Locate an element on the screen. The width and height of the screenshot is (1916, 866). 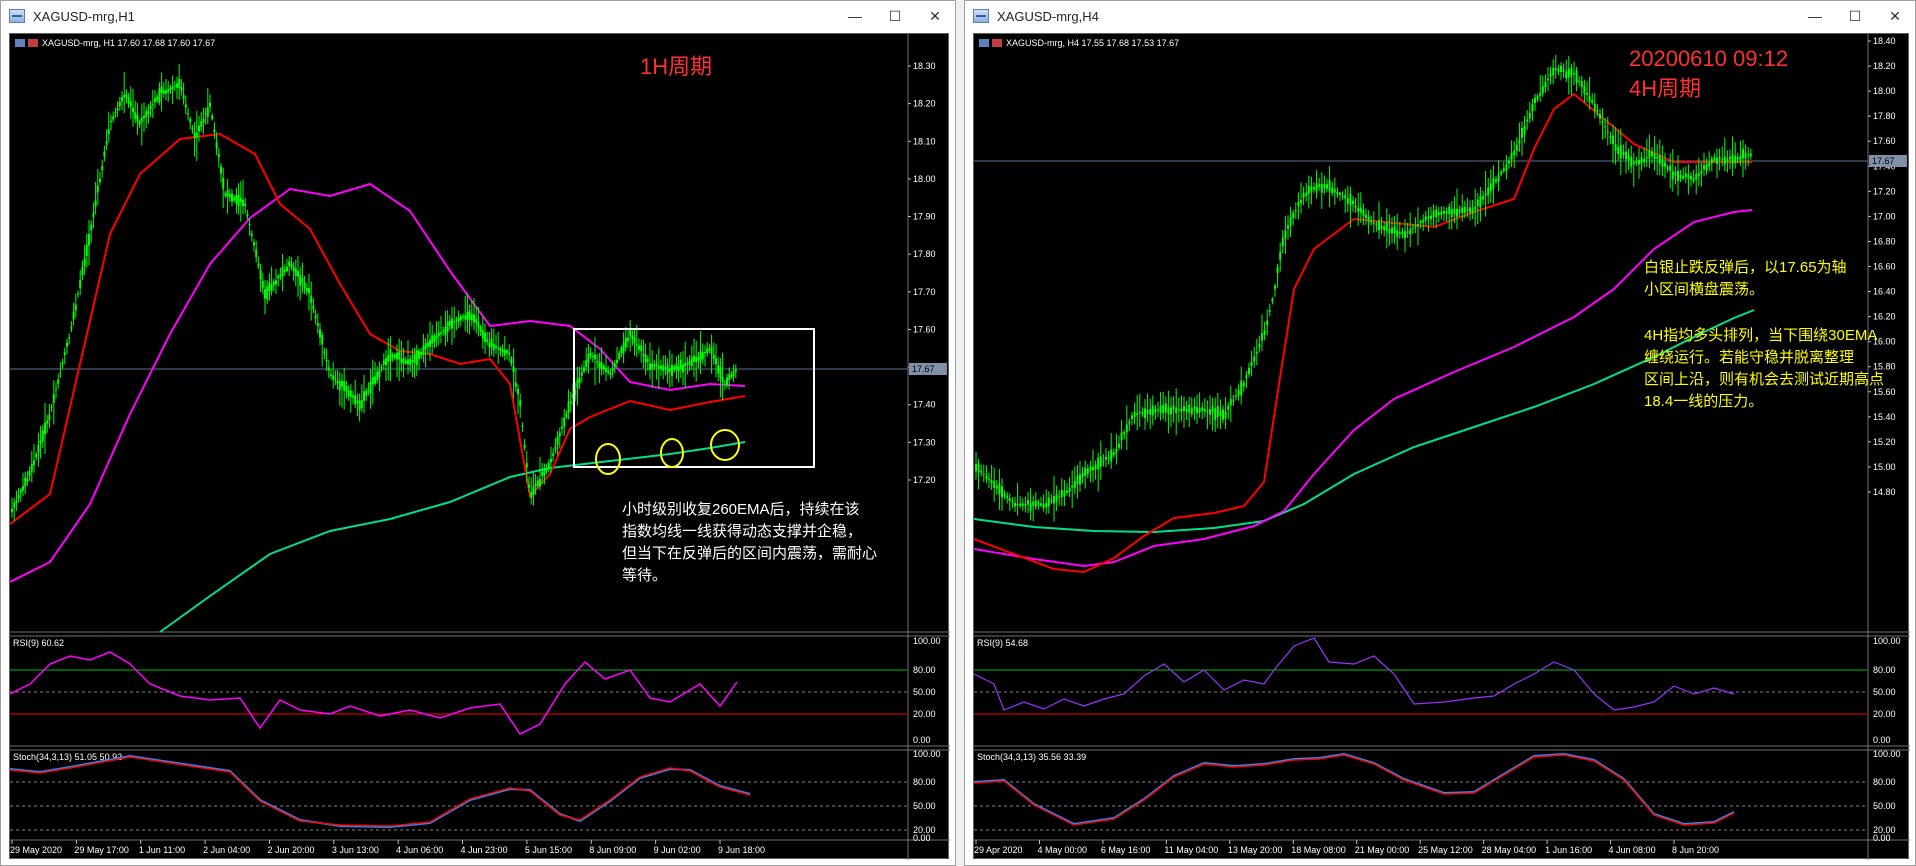
annotation-line: 指数均线一线获得动态支撑并企稳， is located at coordinates (742, 531).